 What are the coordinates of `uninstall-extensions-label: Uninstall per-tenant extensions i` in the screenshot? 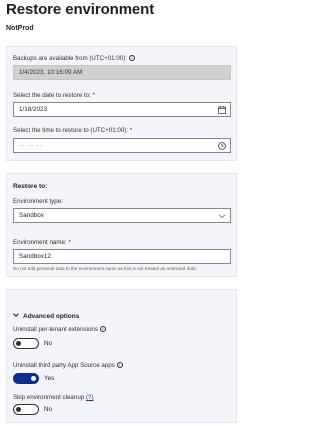 It's located at (59, 329).